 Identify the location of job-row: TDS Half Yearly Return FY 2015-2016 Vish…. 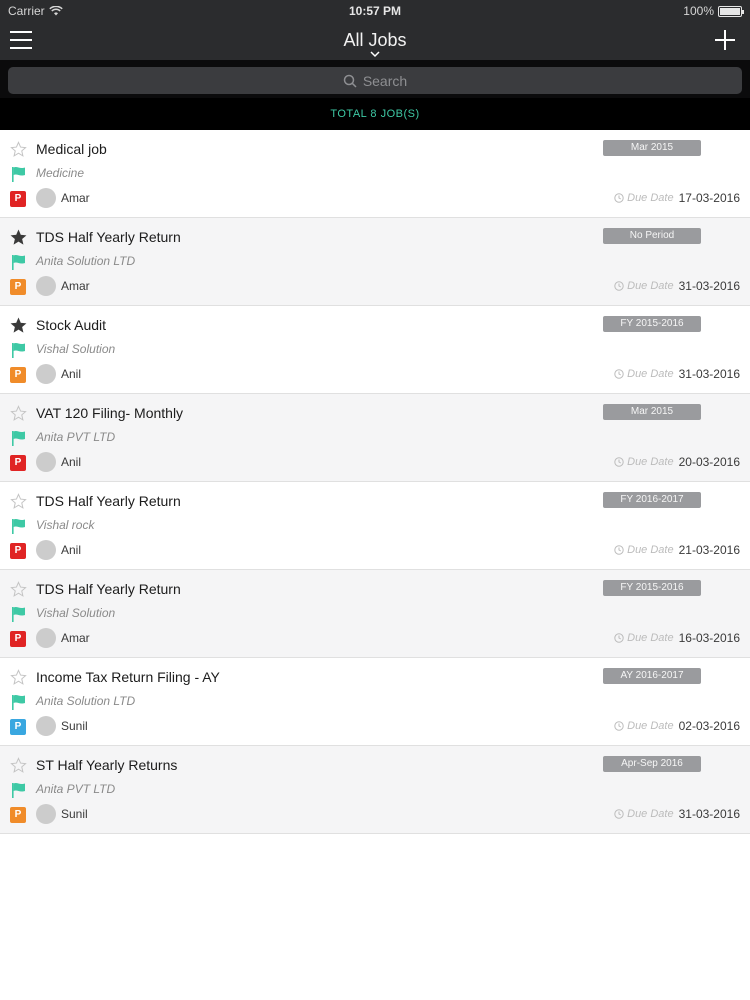
(375, 614).